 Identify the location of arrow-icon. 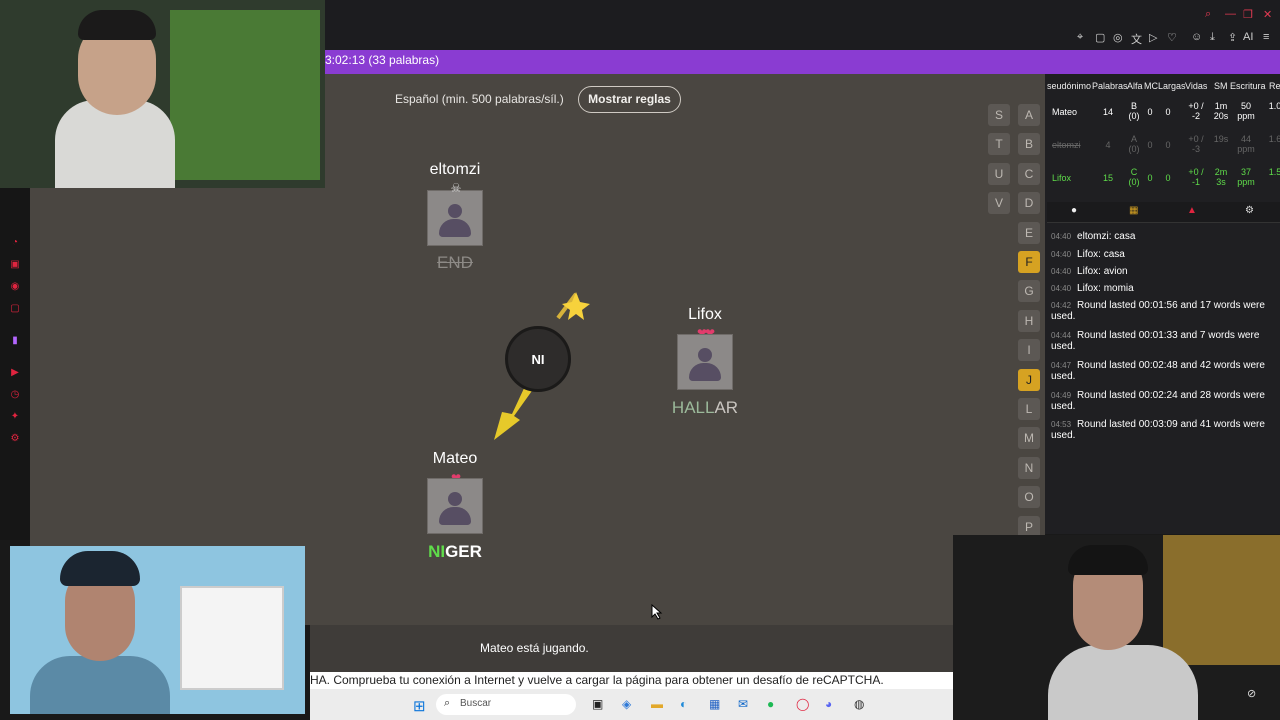
(514, 412).